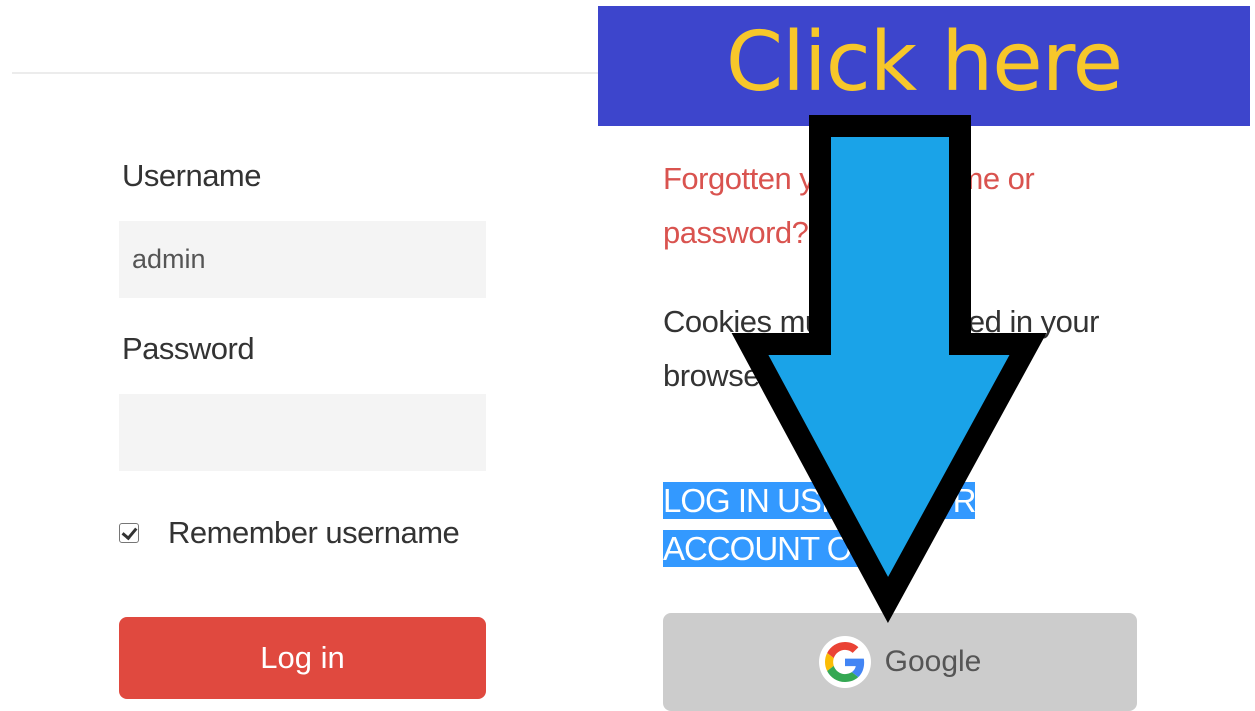 This screenshot has width=1255, height=711. I want to click on oauth-heading-line2: ACCOUNT ON:, so click(773, 548).